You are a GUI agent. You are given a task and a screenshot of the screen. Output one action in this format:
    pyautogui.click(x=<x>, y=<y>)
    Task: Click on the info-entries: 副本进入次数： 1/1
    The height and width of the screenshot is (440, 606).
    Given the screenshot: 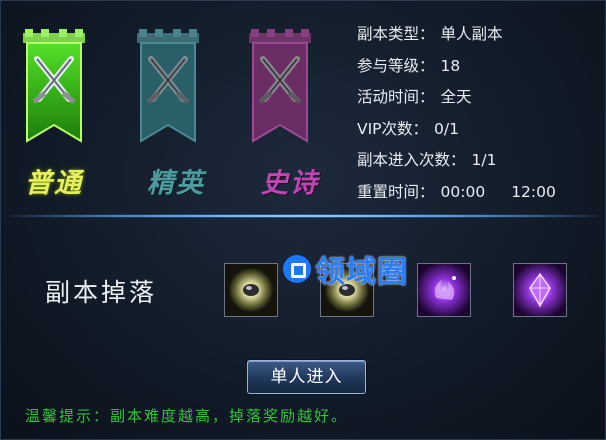 What is the action you would take?
    pyautogui.click(x=477, y=165)
    